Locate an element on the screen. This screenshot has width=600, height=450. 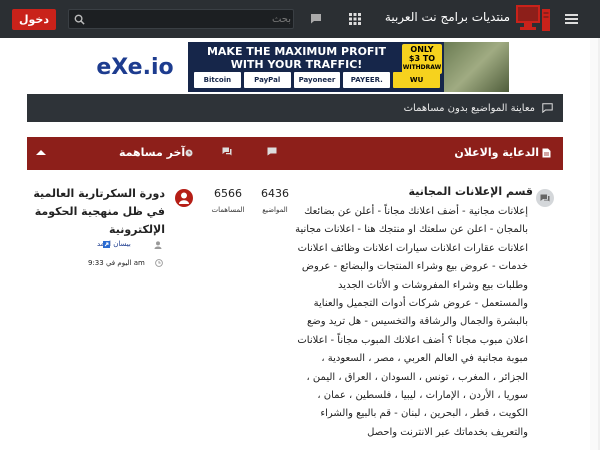
posts-stat: 6566 المساهمات is located at coordinates (228, 200).